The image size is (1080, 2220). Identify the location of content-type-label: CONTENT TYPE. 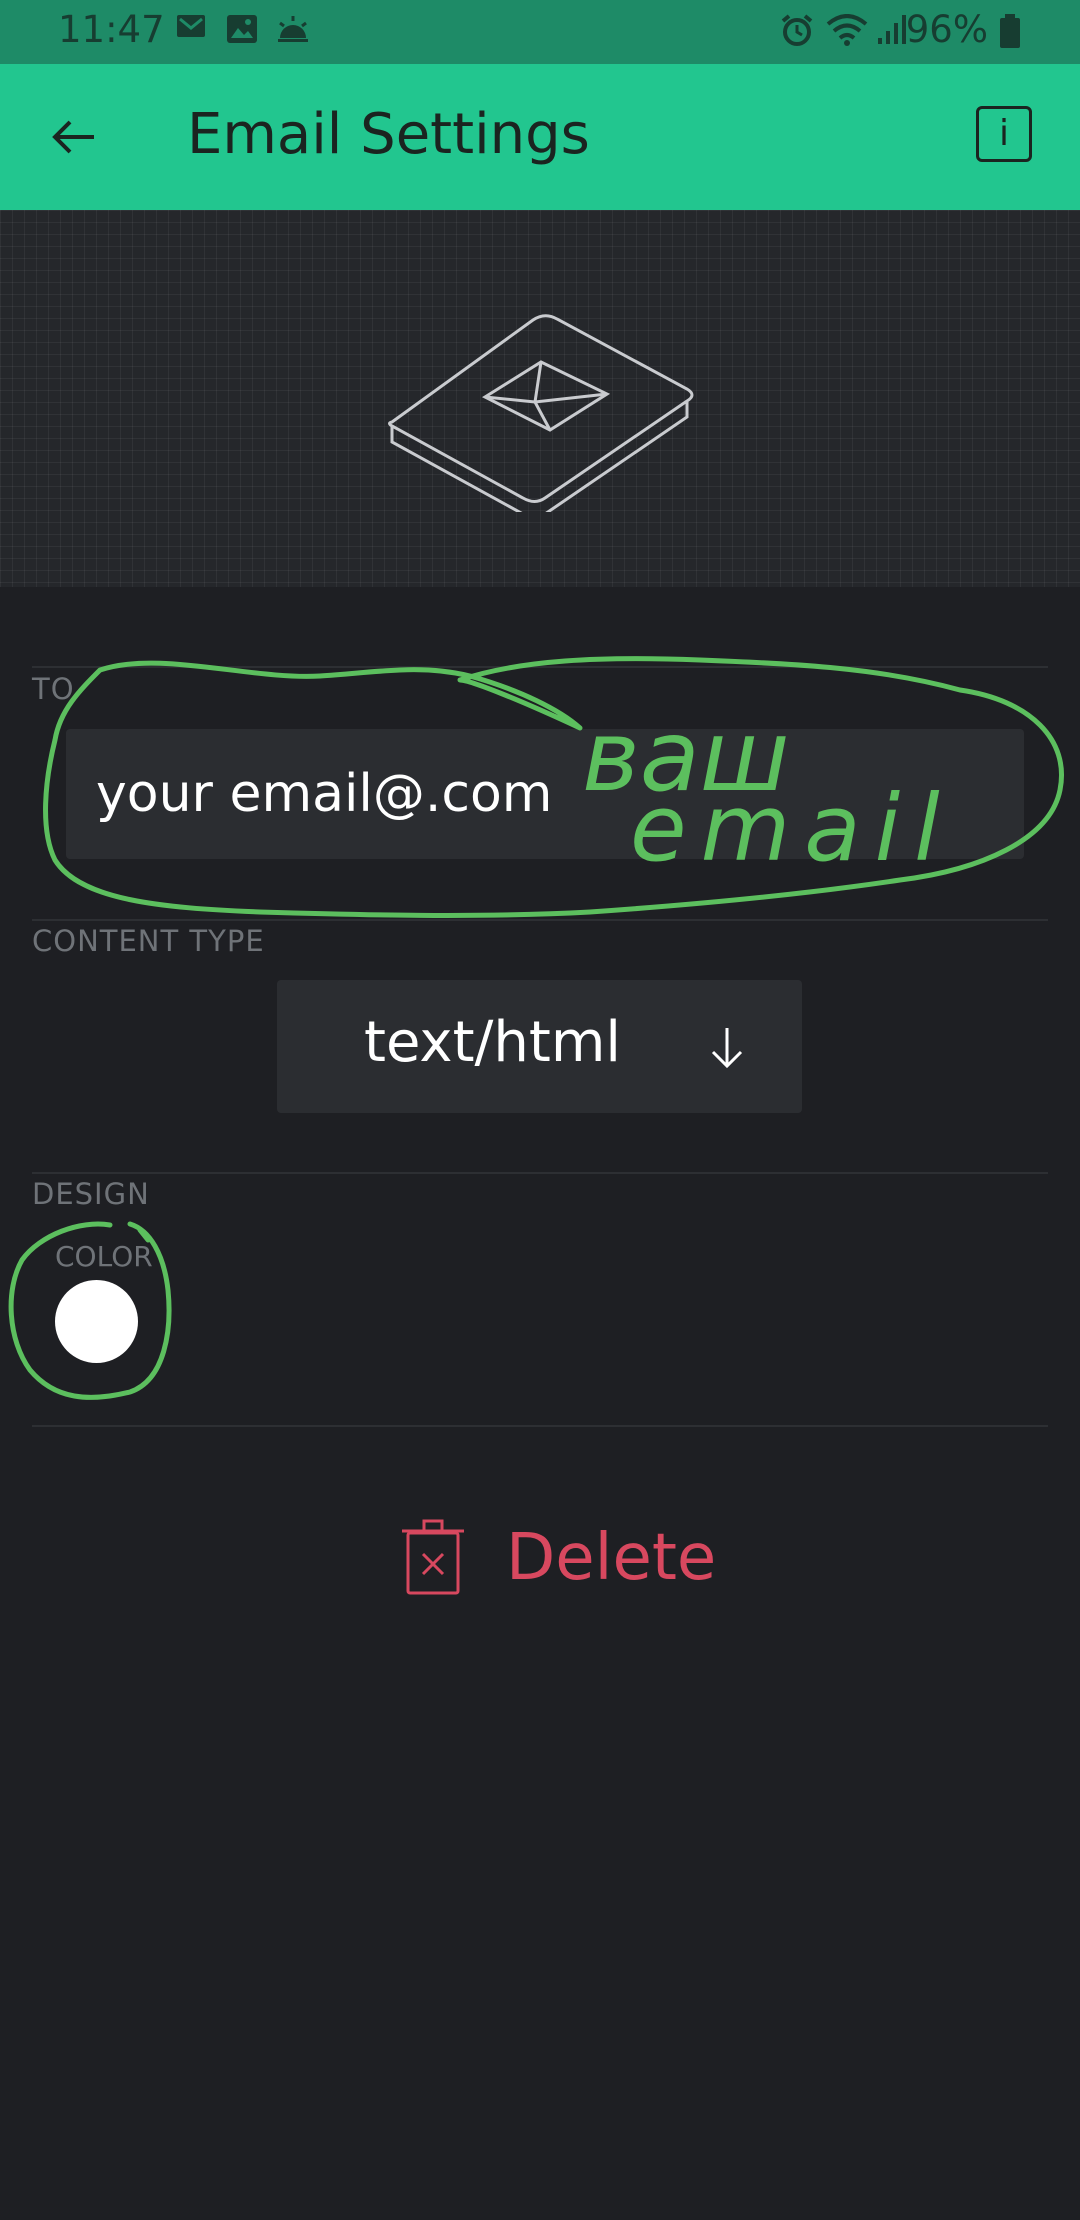
(148, 941).